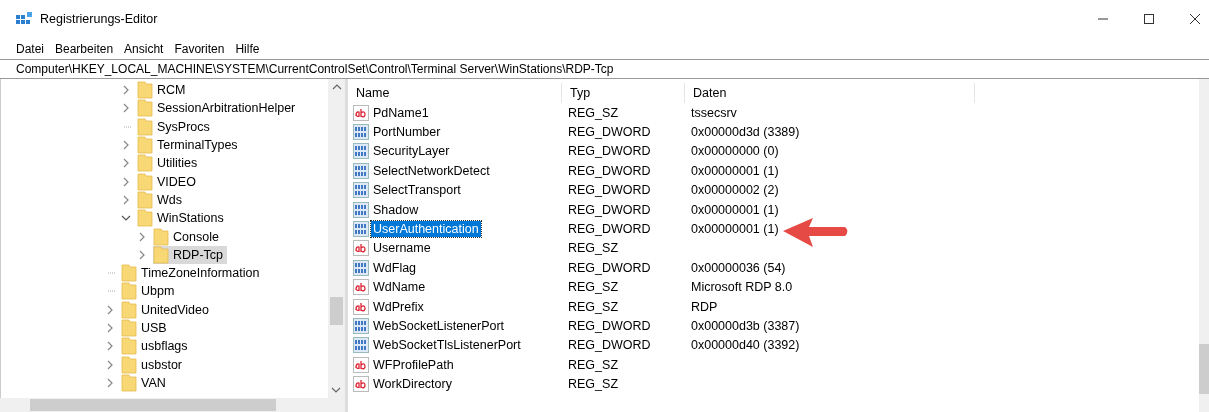 The image size is (1209, 412). I want to click on registry-icon, so click(24, 19).